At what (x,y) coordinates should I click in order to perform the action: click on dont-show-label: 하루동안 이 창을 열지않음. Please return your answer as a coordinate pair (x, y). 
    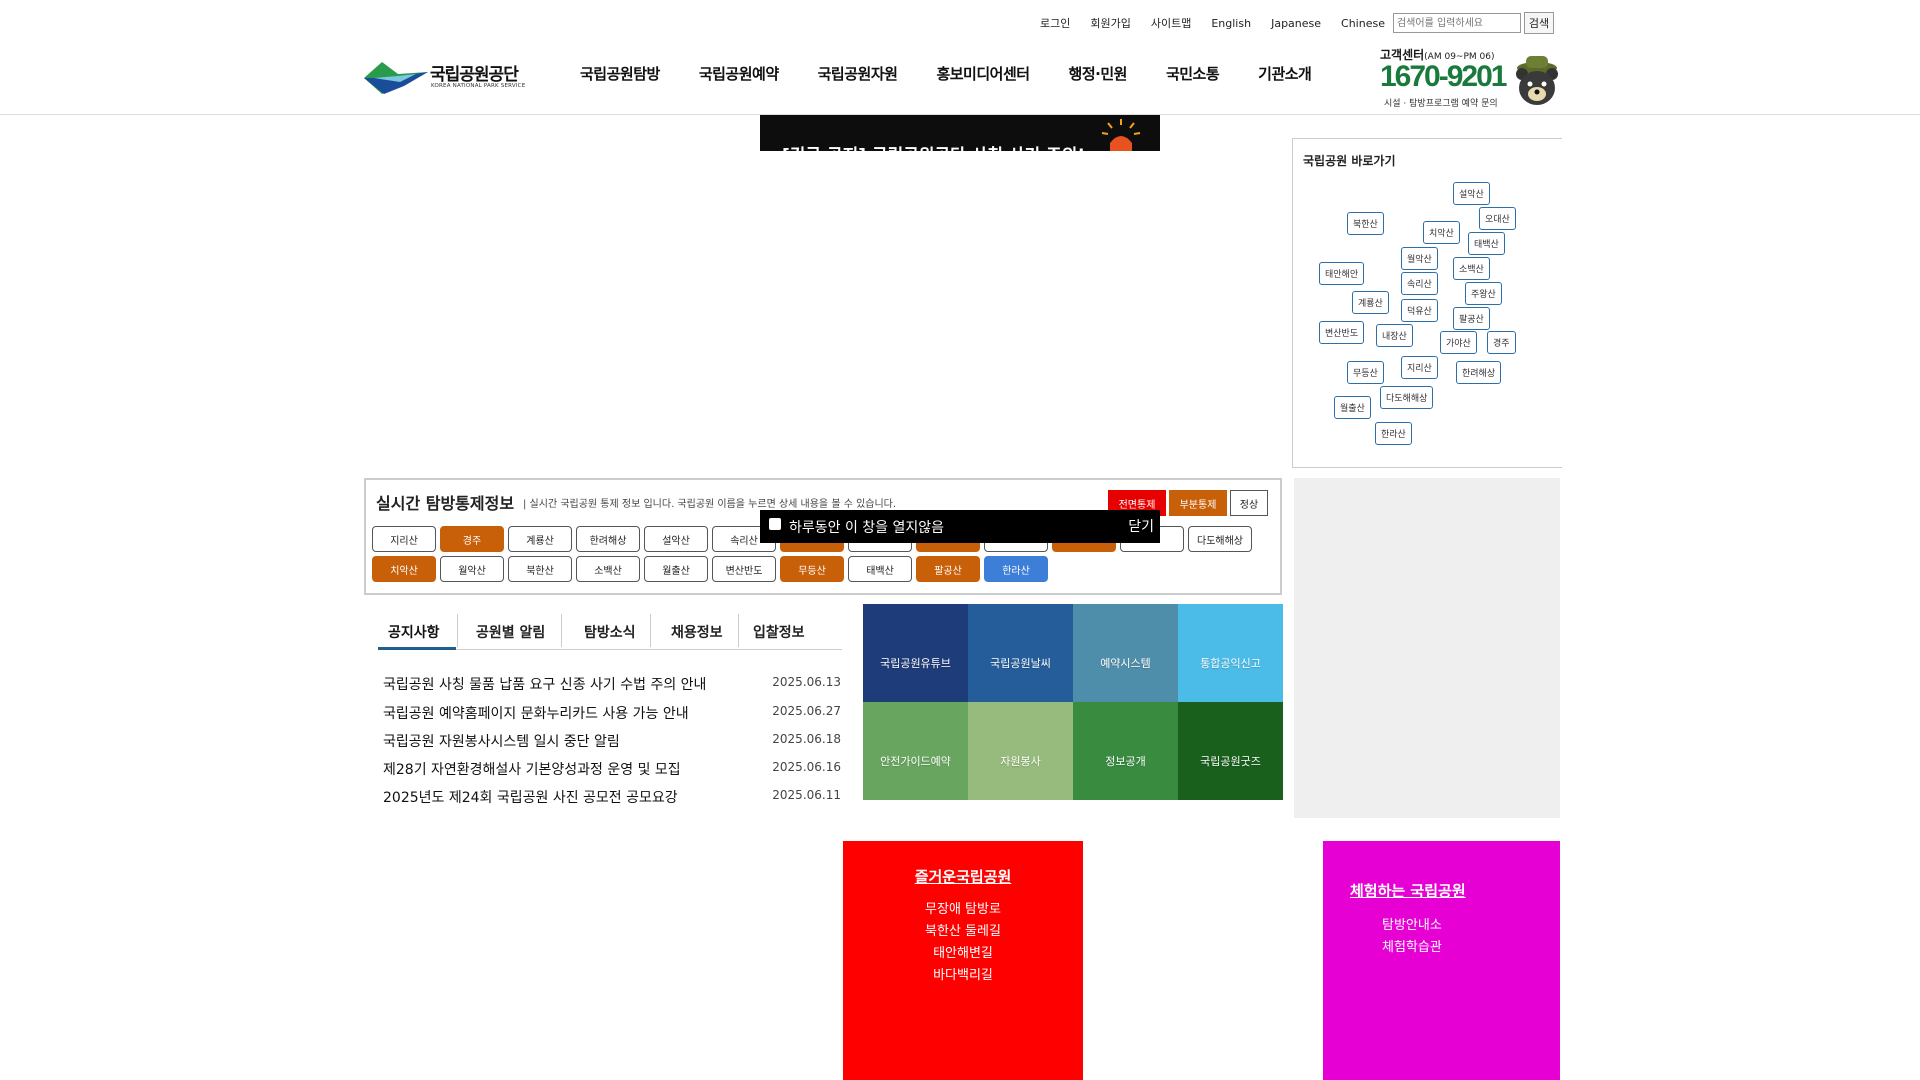
    Looking at the image, I should click on (866, 527).